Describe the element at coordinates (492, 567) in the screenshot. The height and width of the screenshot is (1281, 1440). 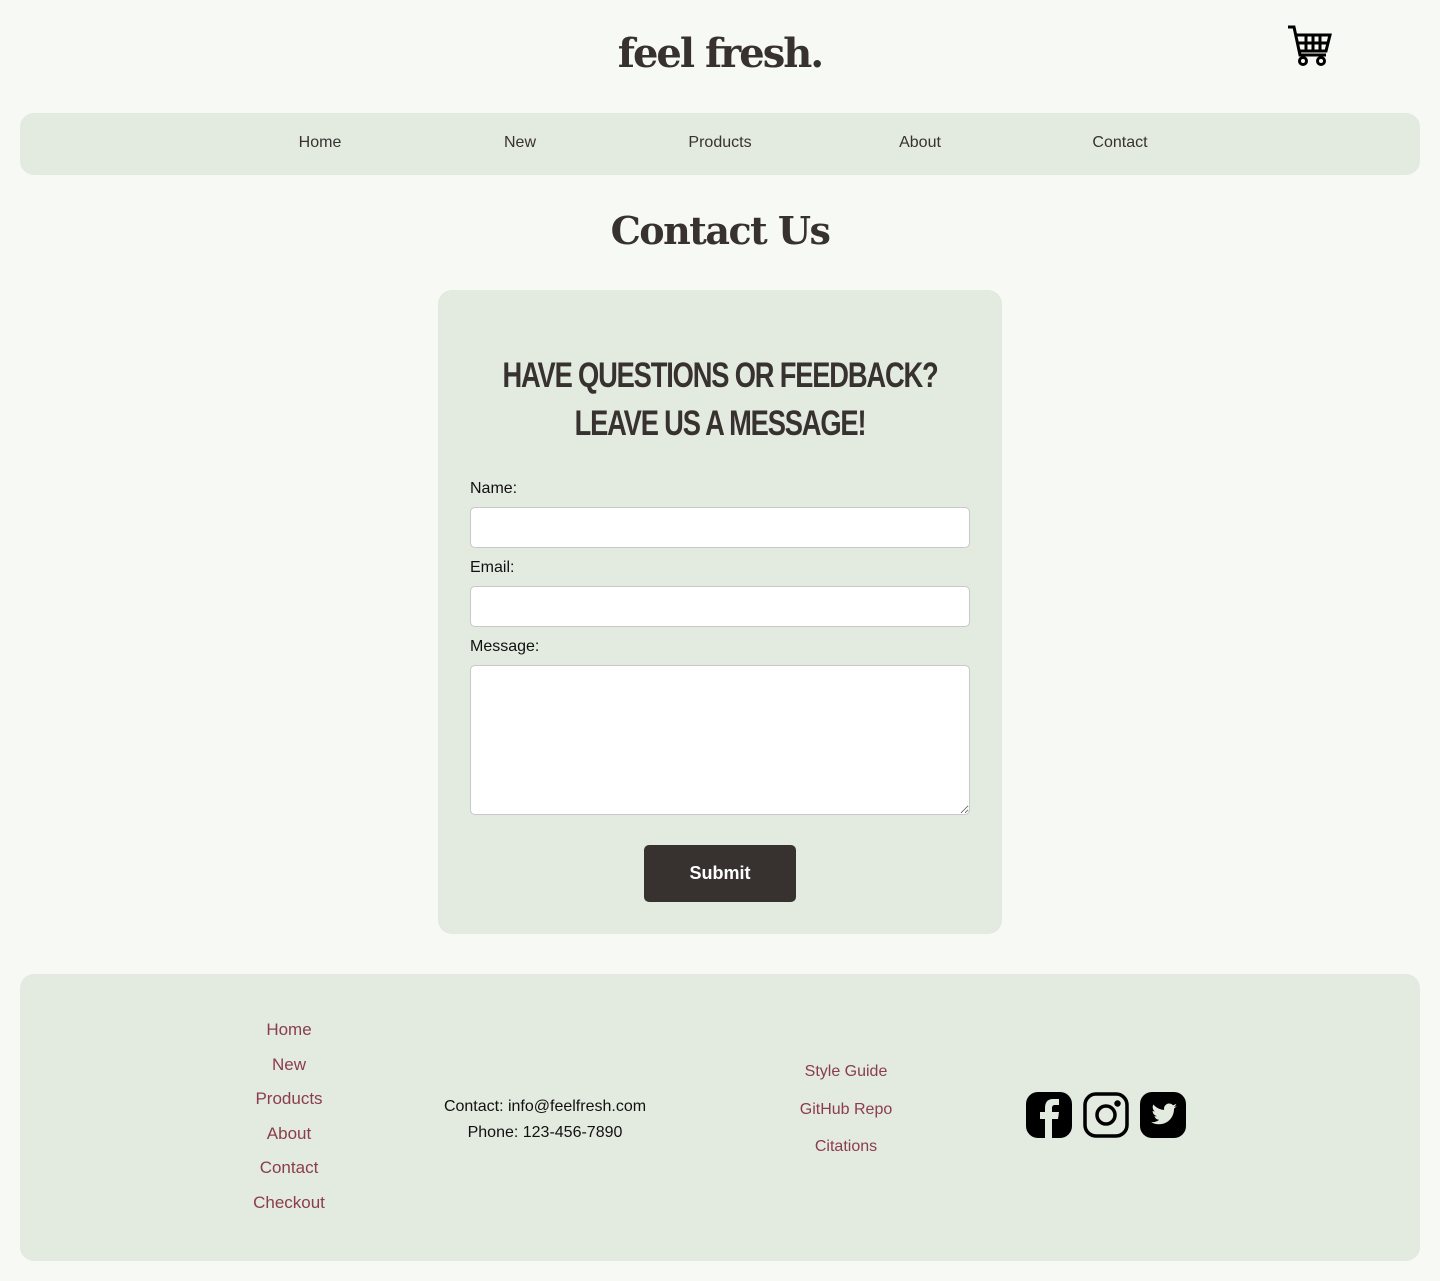
I see `email-label: Email:` at that location.